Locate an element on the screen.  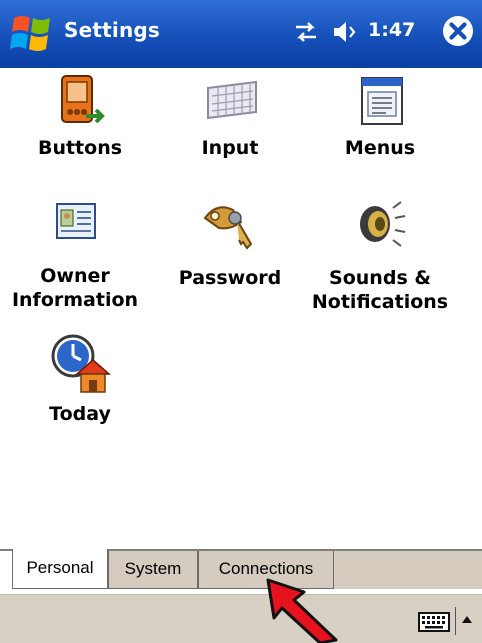
menus-icon is located at coordinates (382, 101).